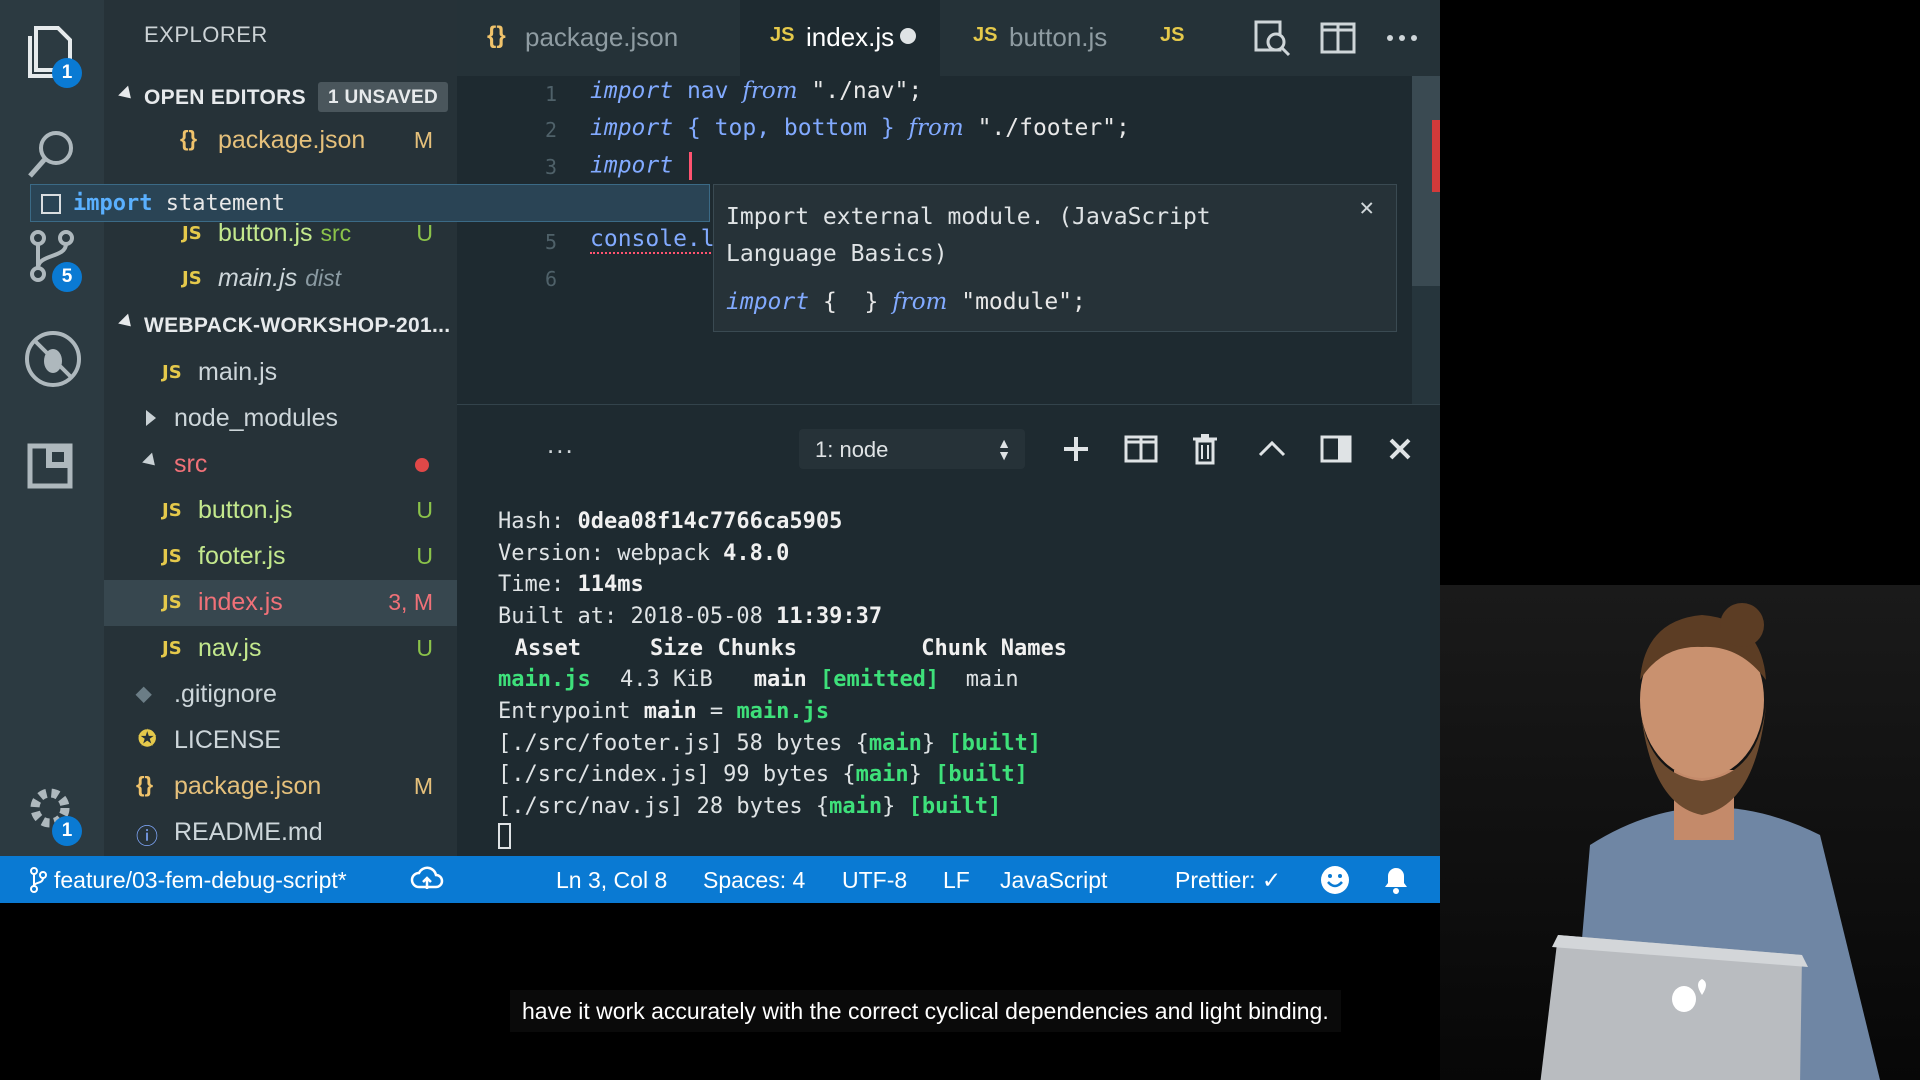 This screenshot has width=1920, height=1080. I want to click on terminal-select: 1: node ▲ ▼, so click(912, 449).